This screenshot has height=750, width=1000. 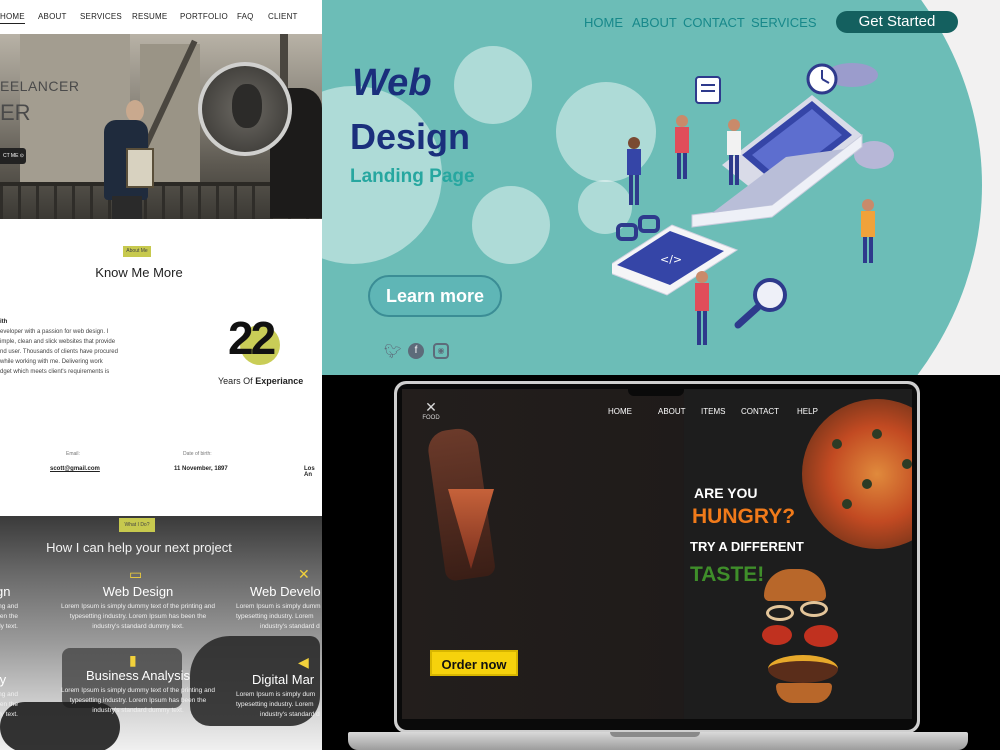 I want to click on facebook-icon: f, so click(x=416, y=351).